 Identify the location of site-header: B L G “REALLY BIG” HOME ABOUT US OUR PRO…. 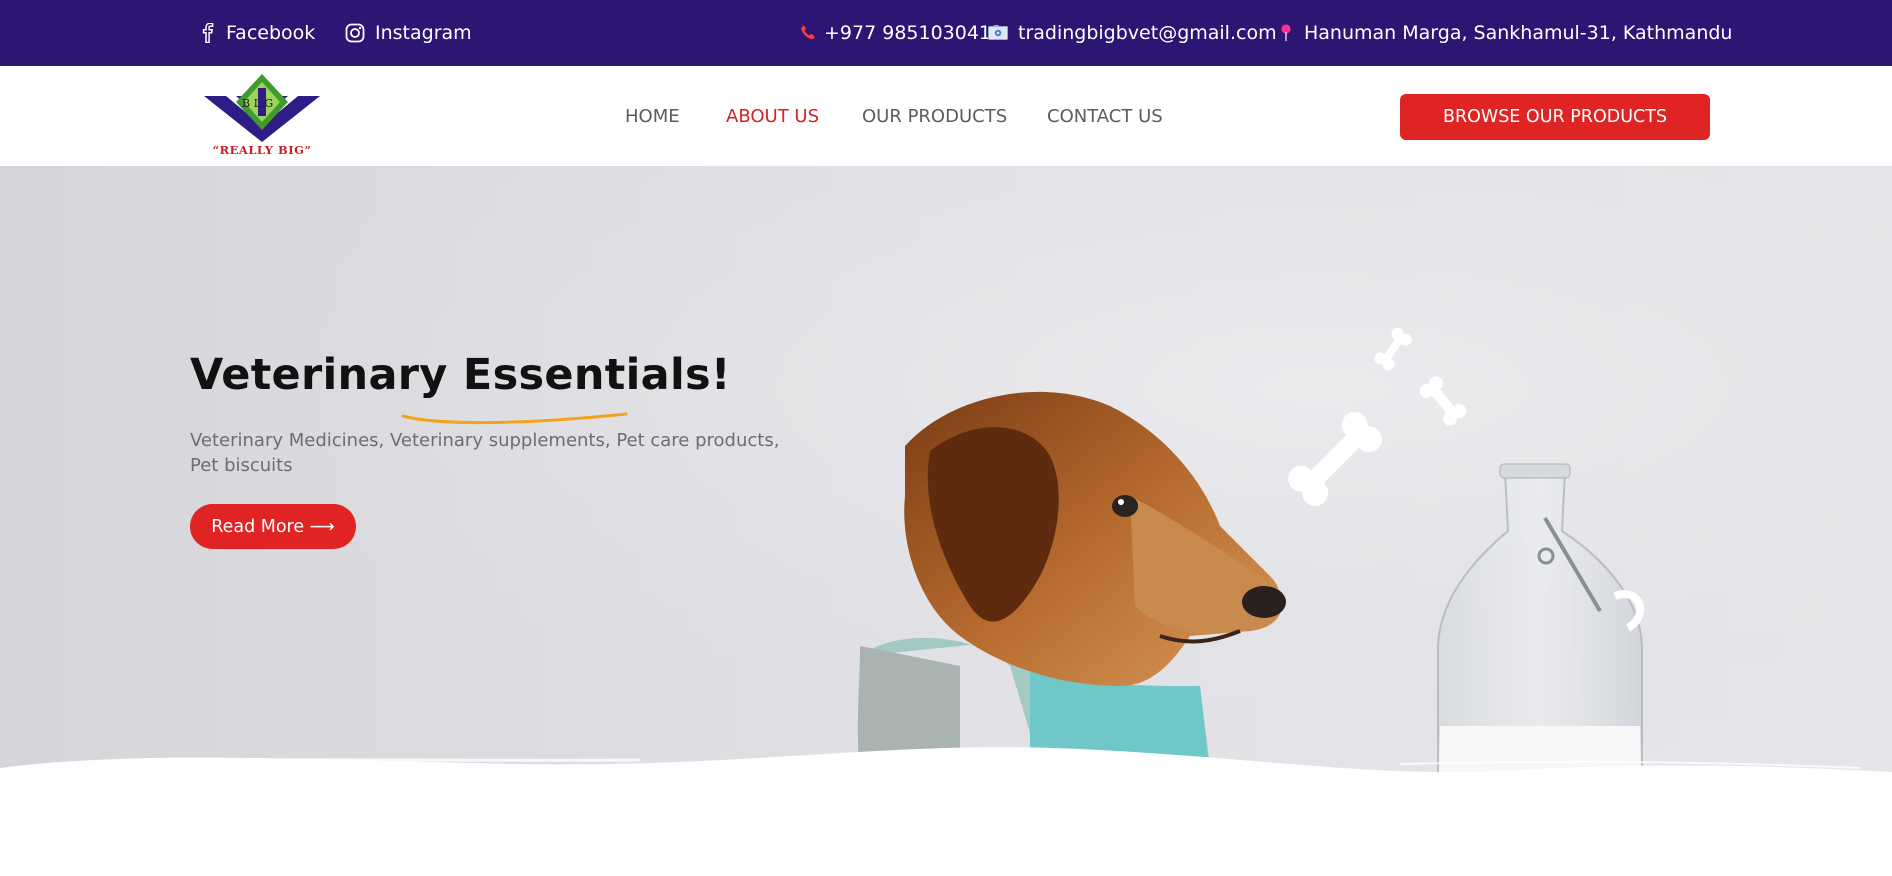
(946, 116).